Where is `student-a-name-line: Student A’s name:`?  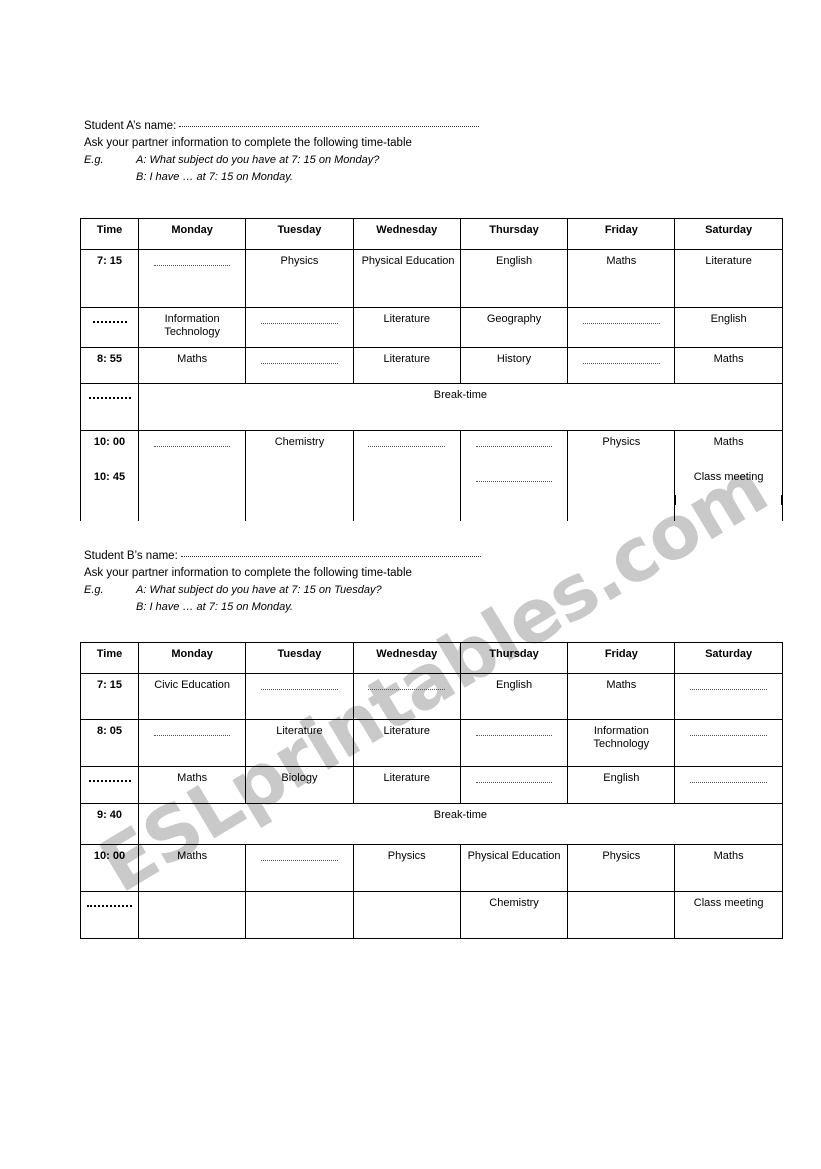 student-a-name-line: Student A’s name: is located at coordinates (434, 126).